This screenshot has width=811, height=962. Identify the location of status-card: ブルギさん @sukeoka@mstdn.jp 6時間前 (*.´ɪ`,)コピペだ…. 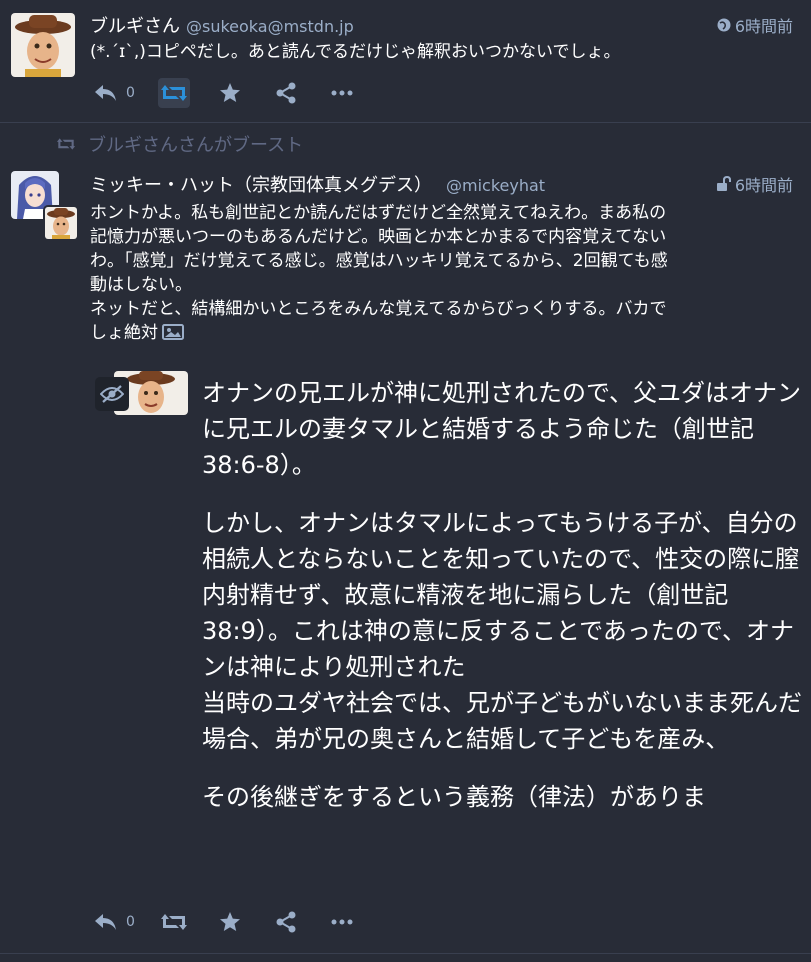
(405, 61).